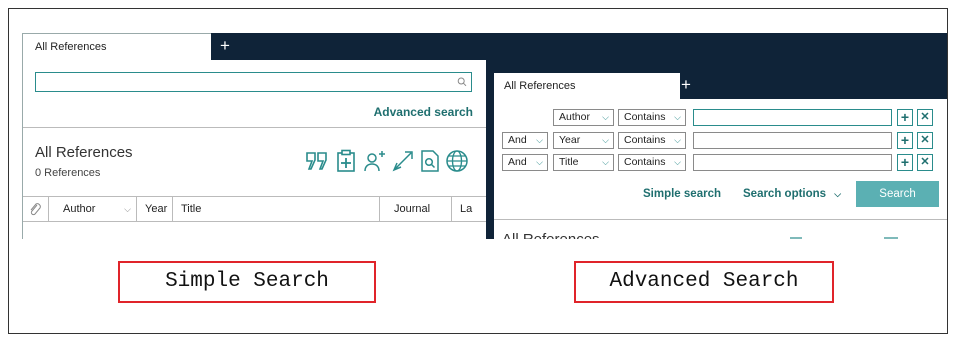 The image size is (957, 340). What do you see at coordinates (583, 162) in the screenshot?
I see `field-select: Title ⌵` at bounding box center [583, 162].